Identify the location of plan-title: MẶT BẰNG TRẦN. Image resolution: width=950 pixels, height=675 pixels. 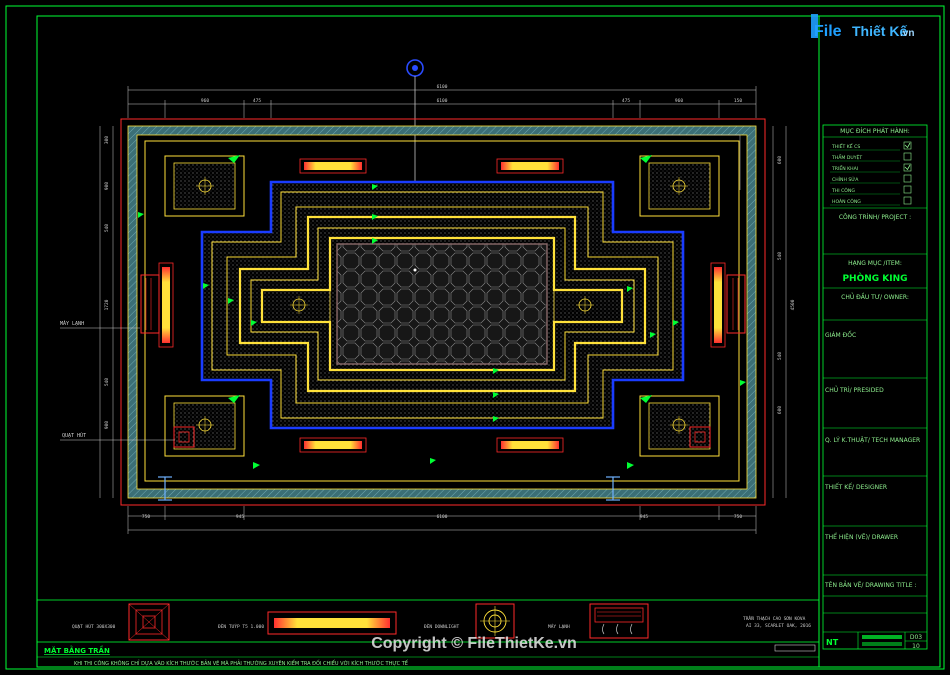
(77, 650).